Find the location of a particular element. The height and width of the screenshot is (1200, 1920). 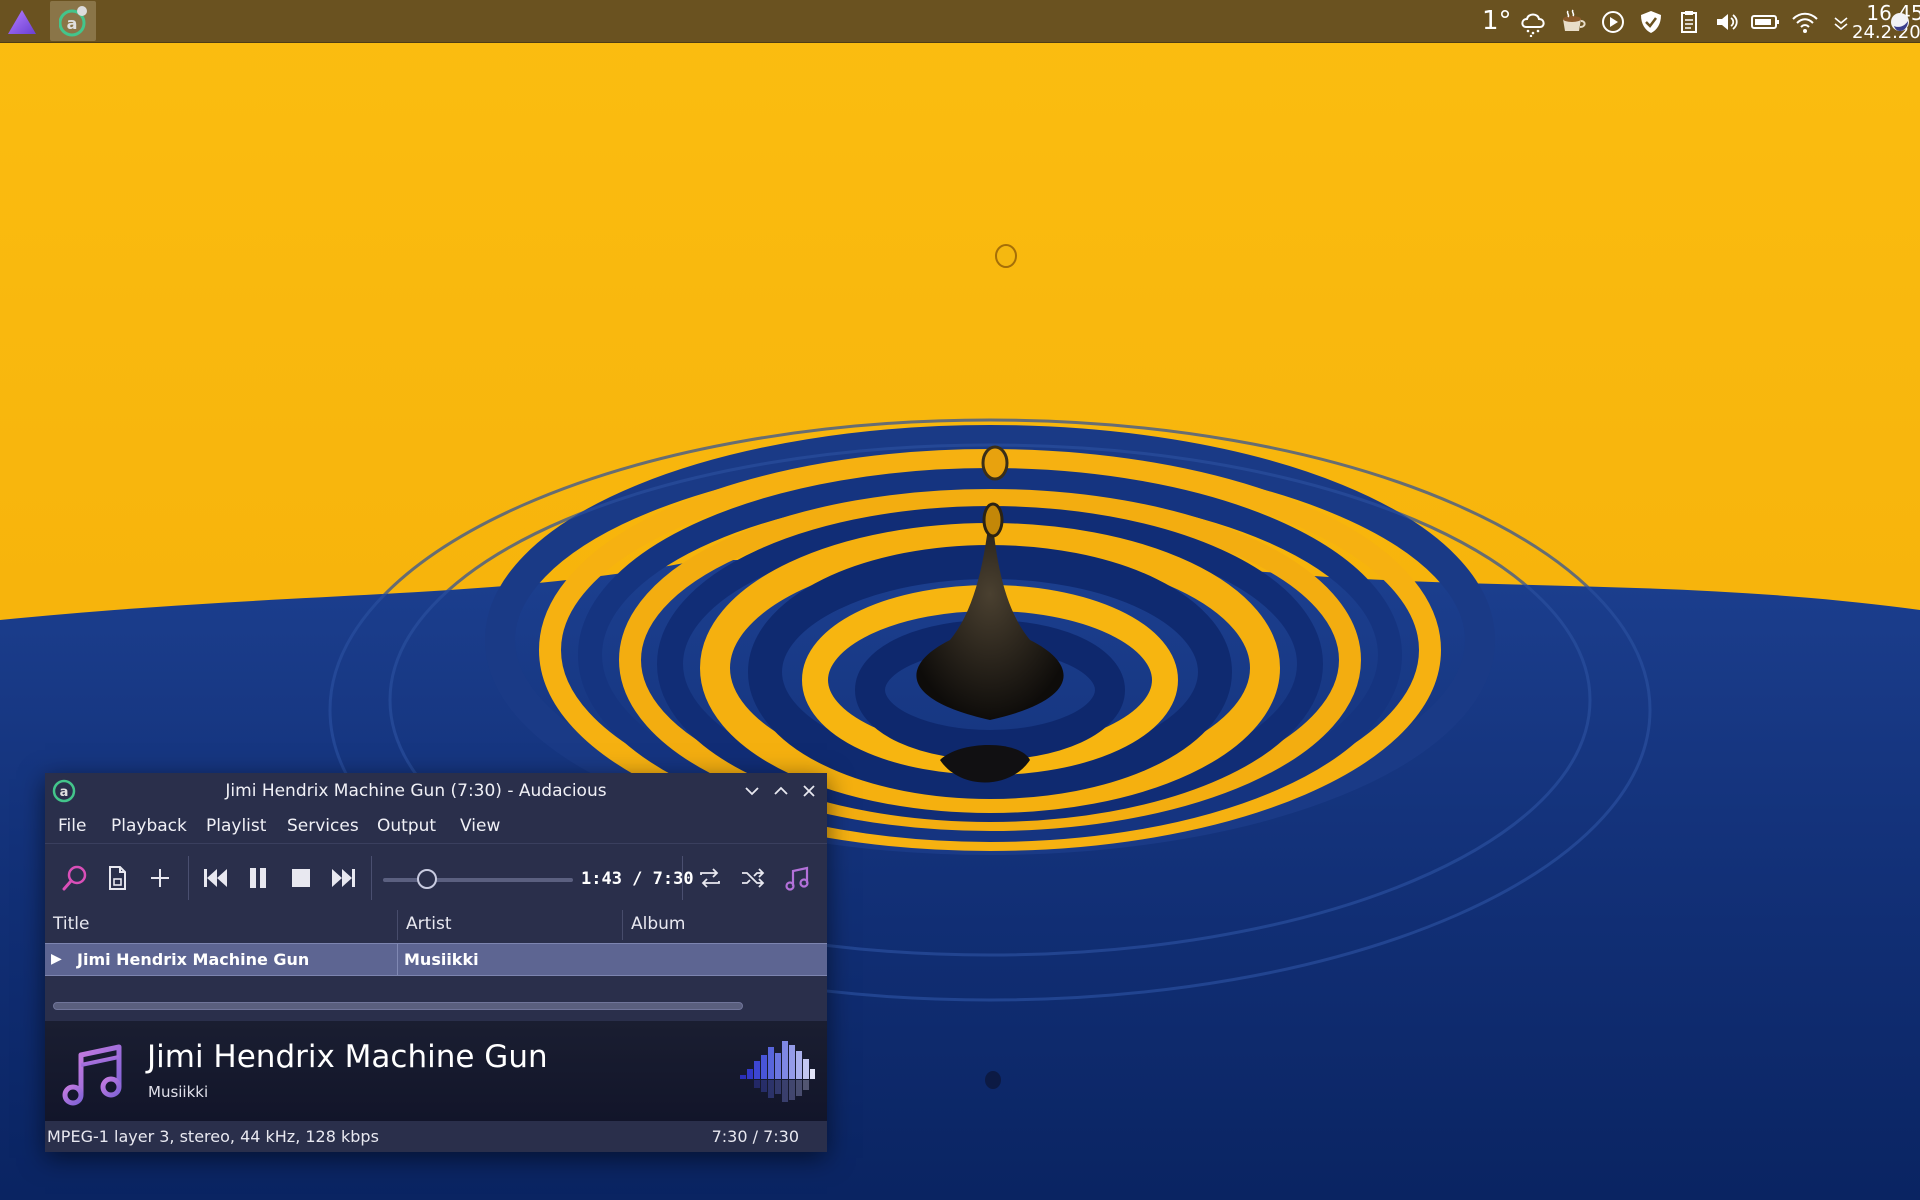

stream-format-info: MPEG-1 layer 3, stereo, 44 kHz, 128 kbps is located at coordinates (213, 1136).